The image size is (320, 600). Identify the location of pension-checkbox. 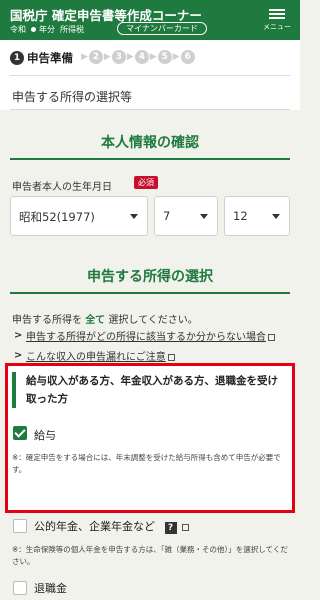
(20, 526).